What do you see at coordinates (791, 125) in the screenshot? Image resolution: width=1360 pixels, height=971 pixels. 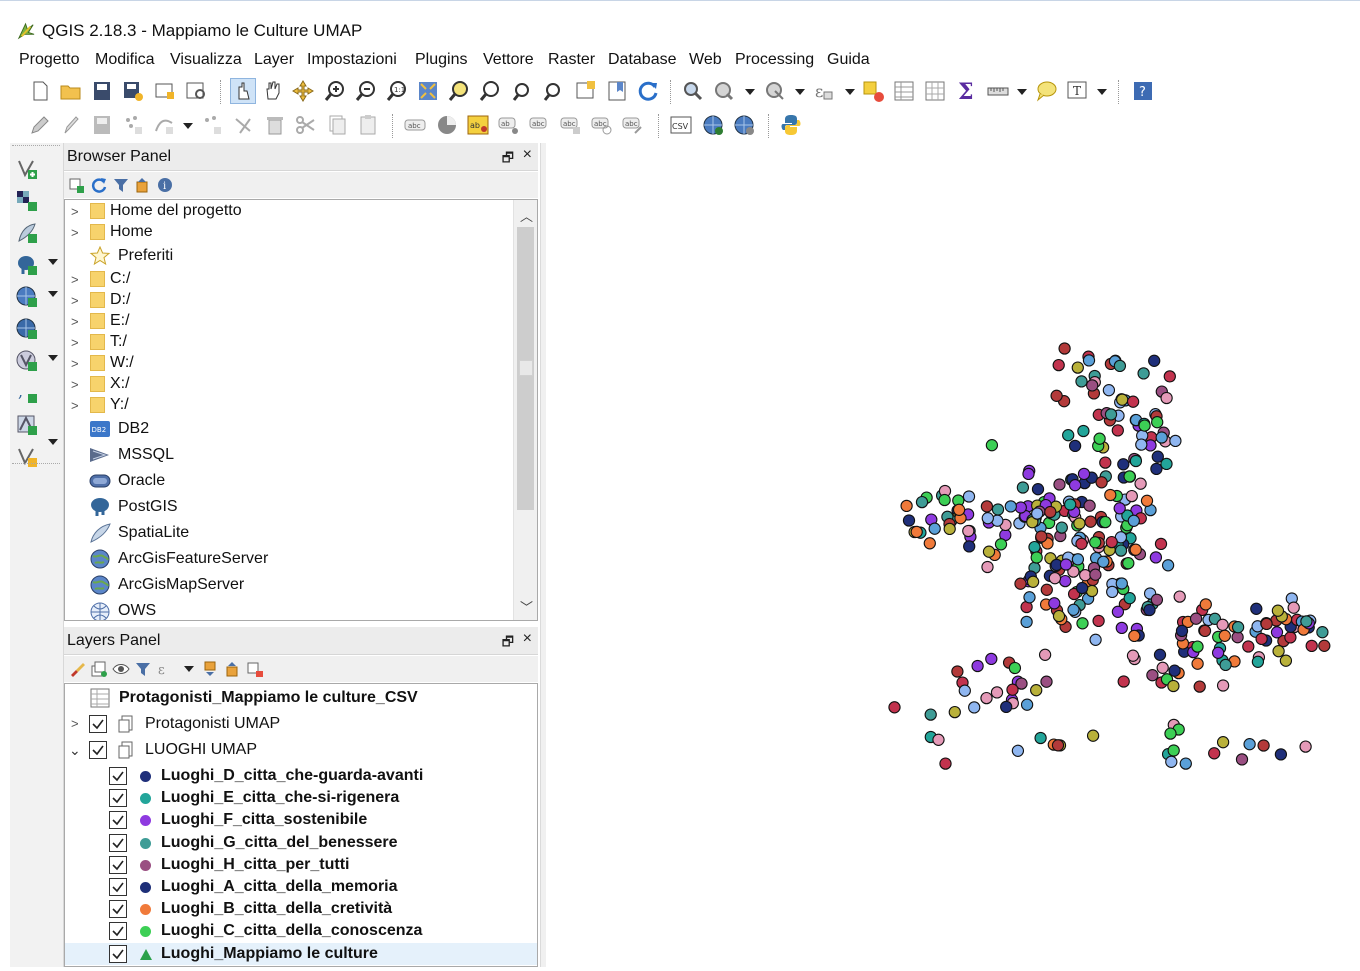 I see `python-console-button` at bounding box center [791, 125].